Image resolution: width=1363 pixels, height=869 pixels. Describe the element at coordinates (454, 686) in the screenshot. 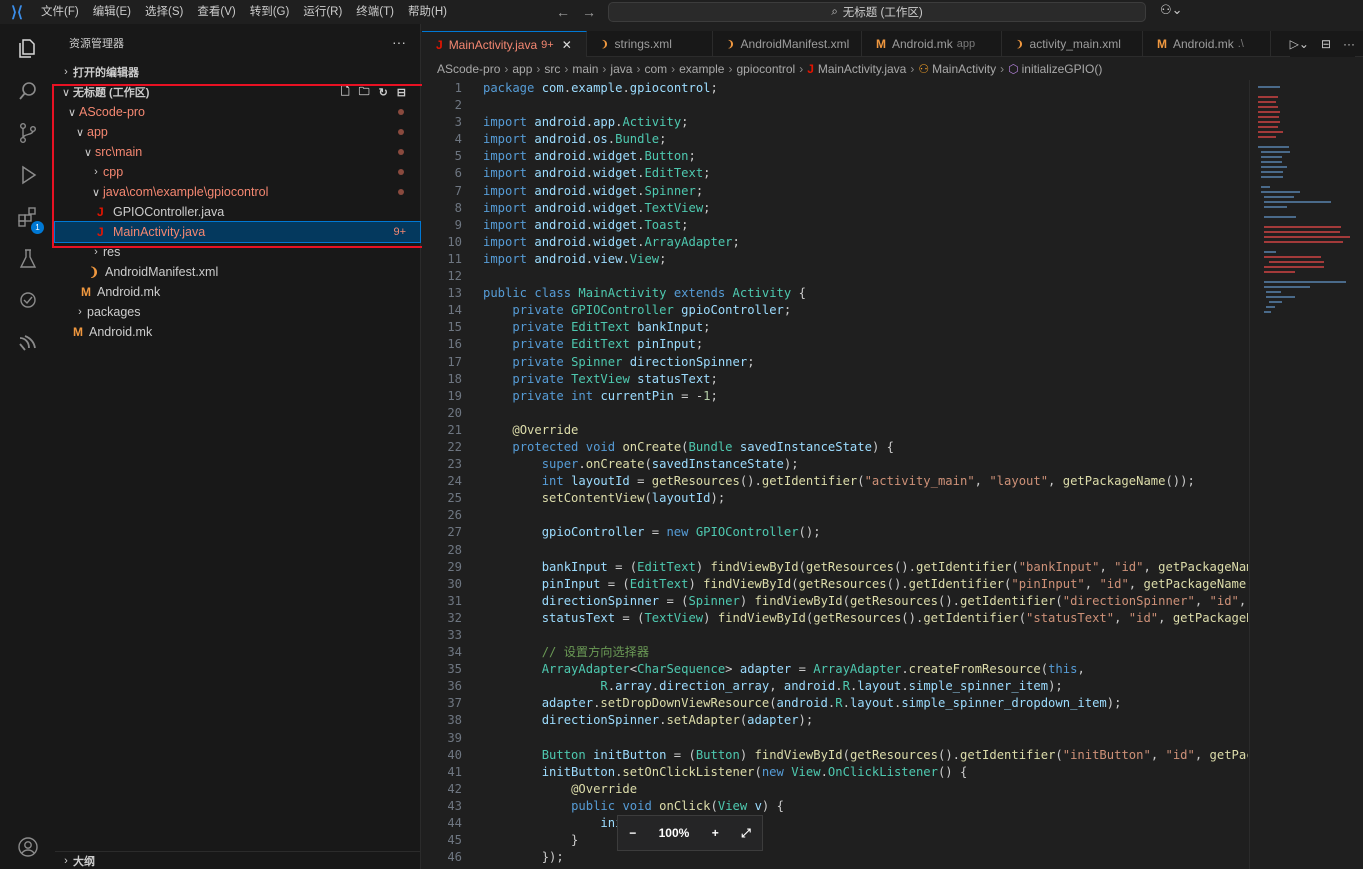

I see `line-number: 36` at that location.